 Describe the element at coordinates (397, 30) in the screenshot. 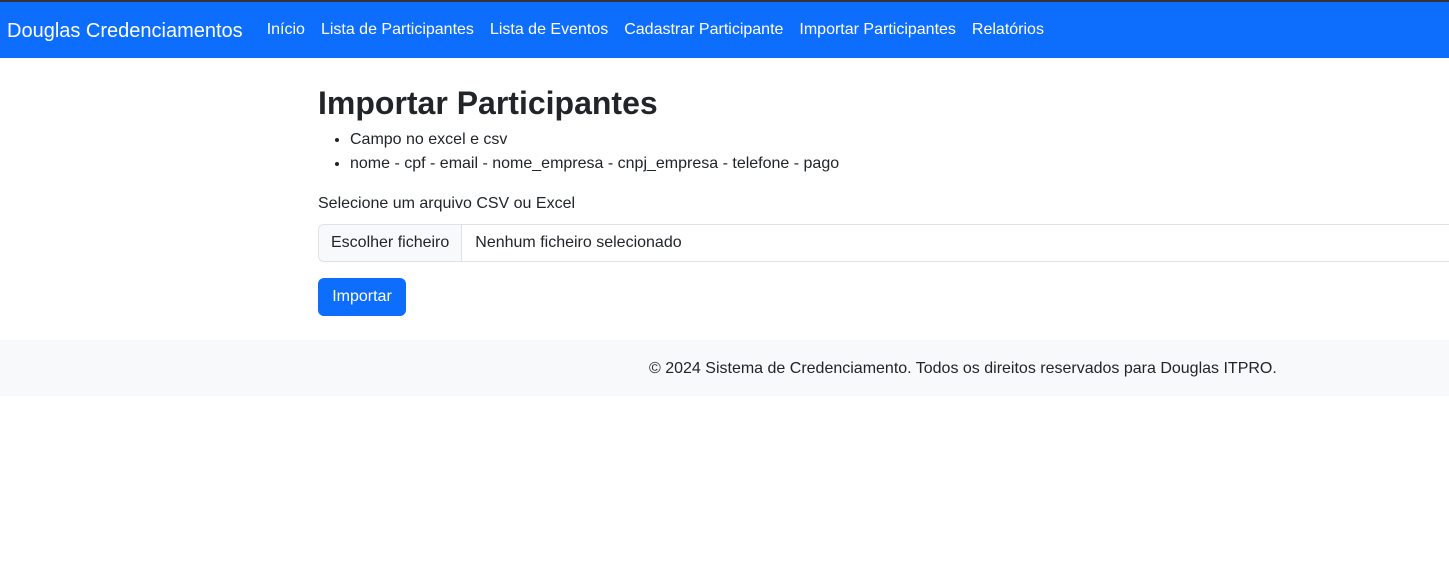

I see `nav-link-lista-participantes: Lista de Participantes` at that location.